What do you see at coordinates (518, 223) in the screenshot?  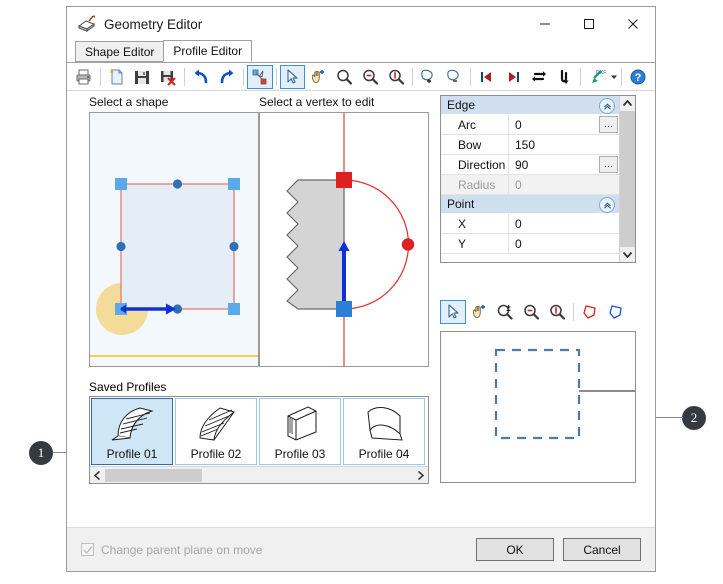 I see `property-value: 0` at bounding box center [518, 223].